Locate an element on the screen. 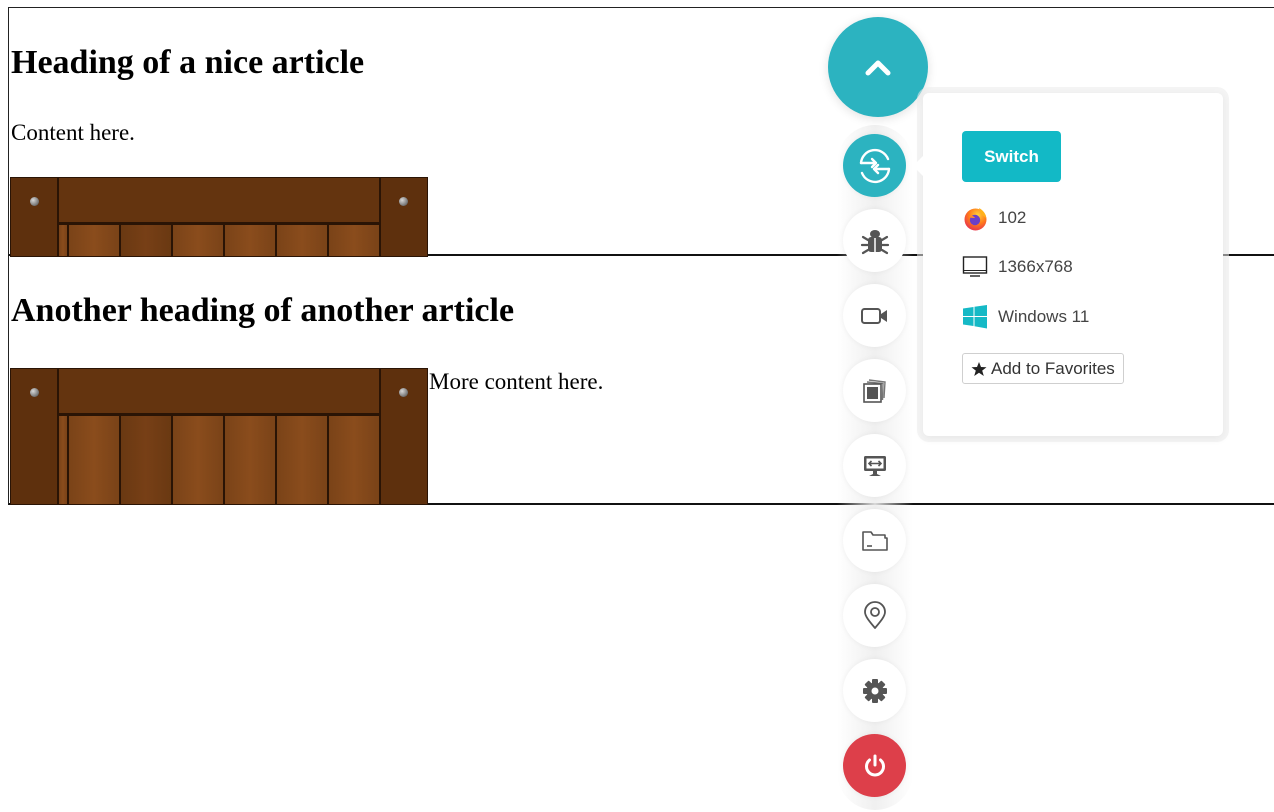 Image resolution: width=1274 pixels, height=812 pixels. switch-button: Switch is located at coordinates (1011, 156).